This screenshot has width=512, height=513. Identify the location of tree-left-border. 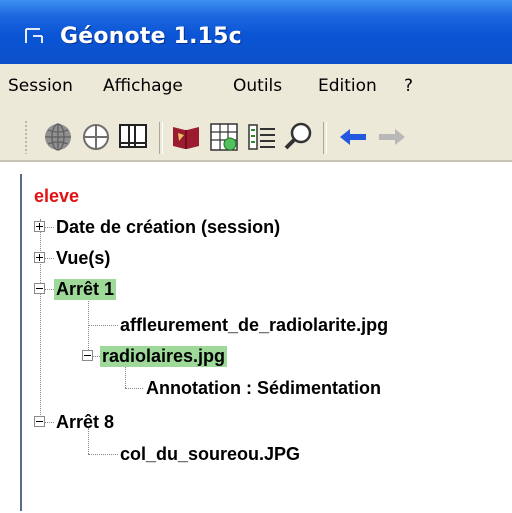
(21, 342).